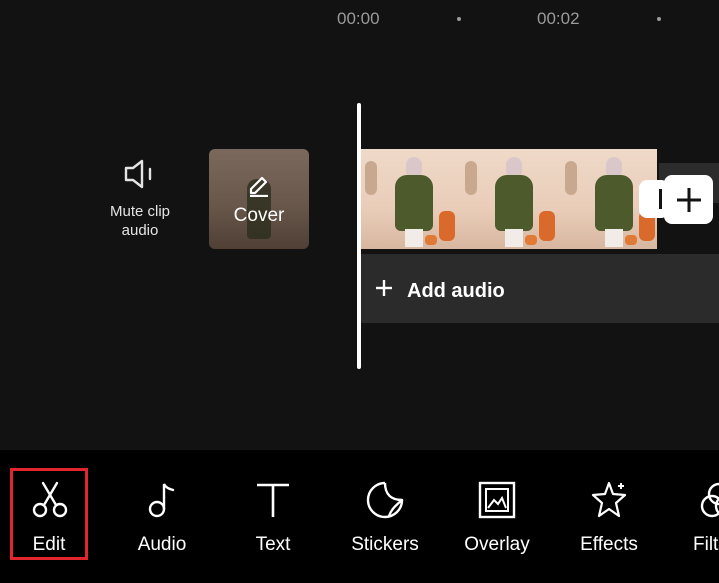 The height and width of the screenshot is (583, 719). I want to click on tool-label: Effects, so click(609, 544).